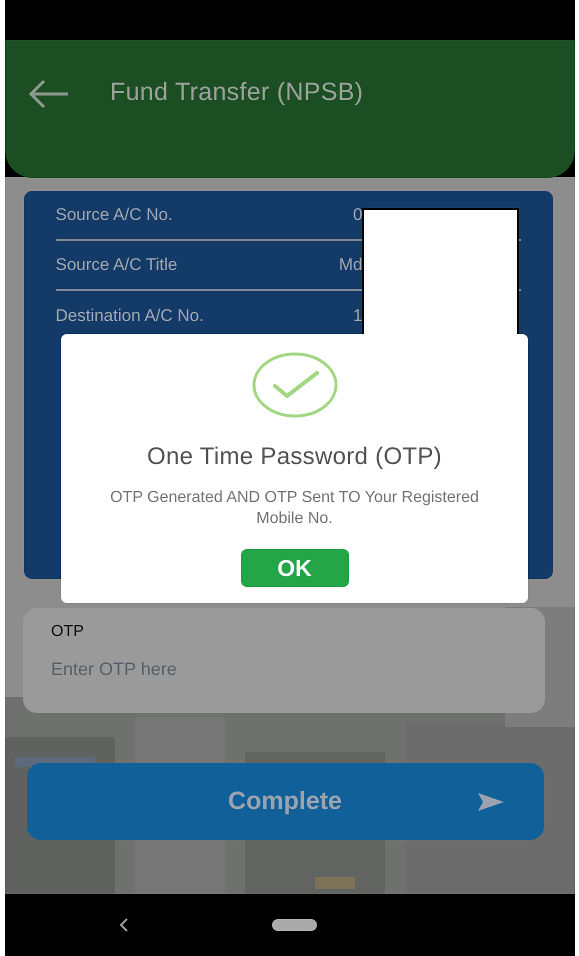 The width and height of the screenshot is (579, 956). I want to click on detail-label: Destination A/C No., so click(130, 316).